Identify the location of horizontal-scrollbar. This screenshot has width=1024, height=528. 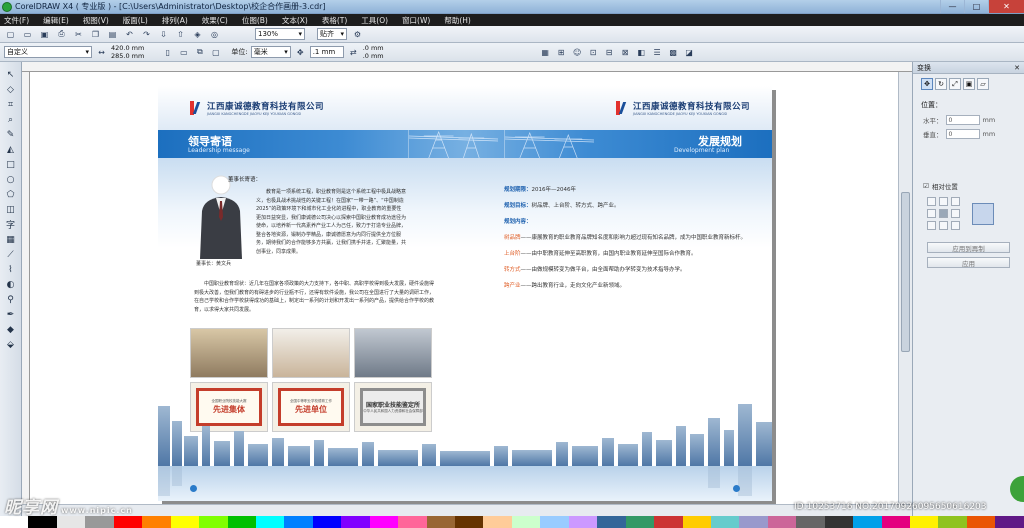
(467, 510).